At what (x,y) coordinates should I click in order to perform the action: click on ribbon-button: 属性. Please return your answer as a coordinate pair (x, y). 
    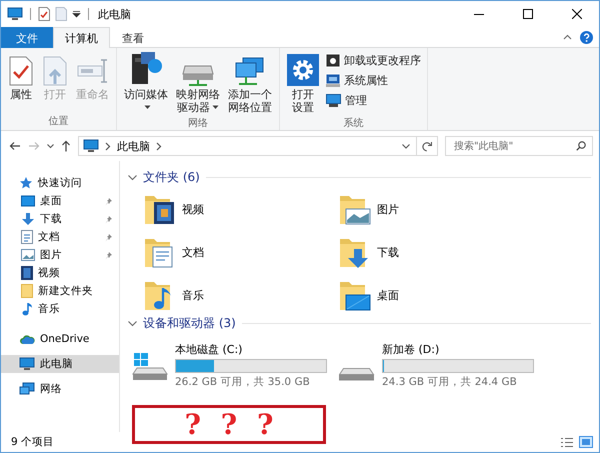
    Looking at the image, I should click on (21, 82).